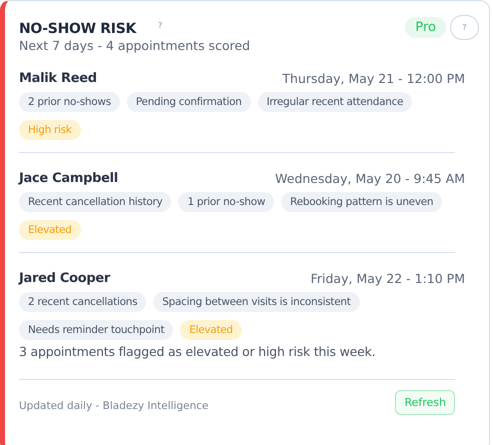  What do you see at coordinates (113, 407) in the screenshot?
I see `footer-note: Updated daily - Bladezy Intelligence` at bounding box center [113, 407].